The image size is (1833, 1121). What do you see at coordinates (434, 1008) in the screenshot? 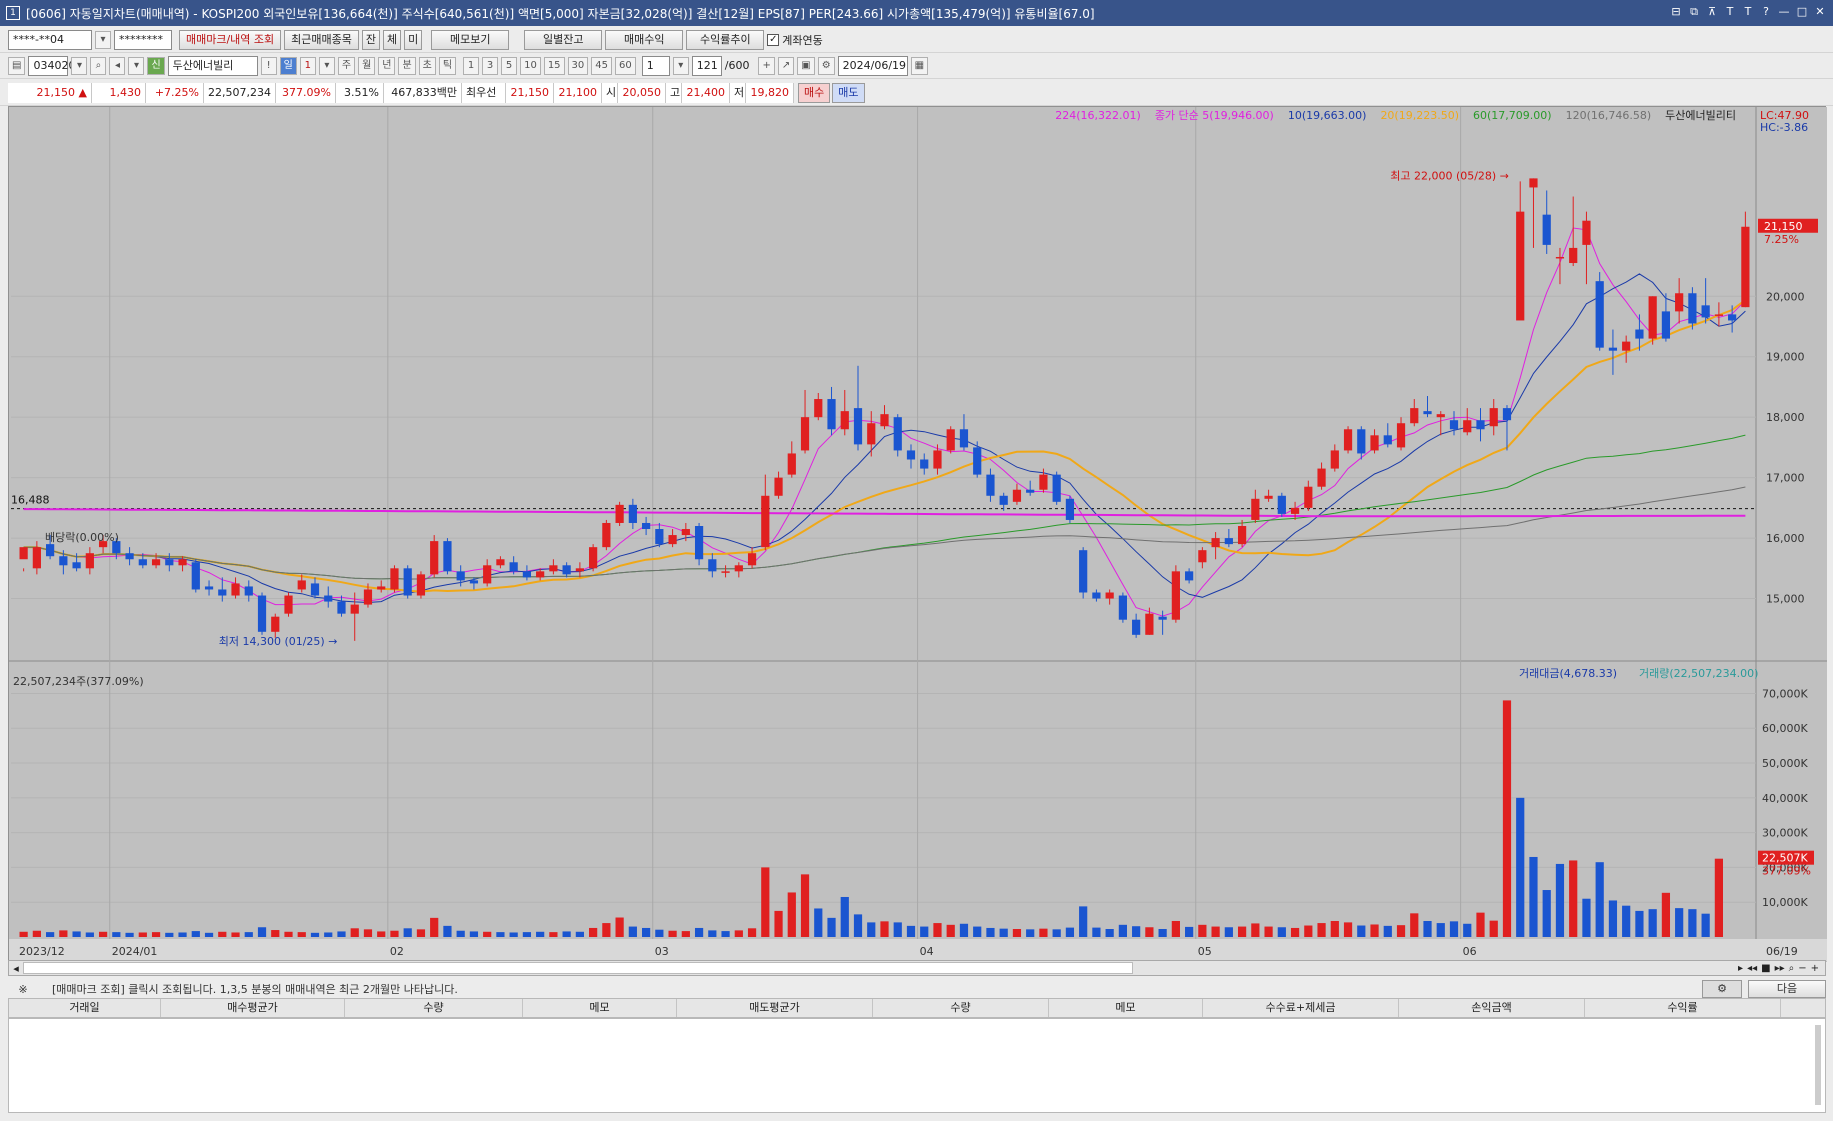
I see `col-buy-qty: 수량` at bounding box center [434, 1008].